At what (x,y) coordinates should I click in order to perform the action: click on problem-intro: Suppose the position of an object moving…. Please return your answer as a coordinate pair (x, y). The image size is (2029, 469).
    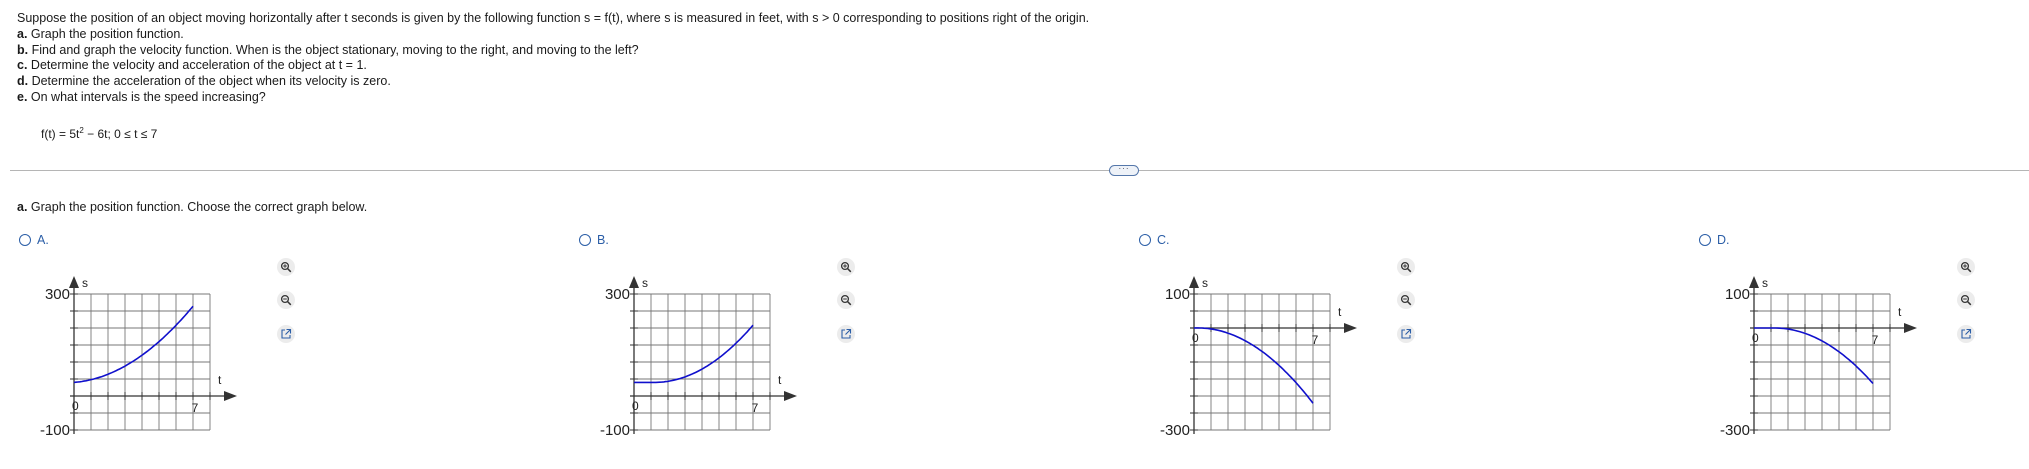
    Looking at the image, I should click on (553, 18).